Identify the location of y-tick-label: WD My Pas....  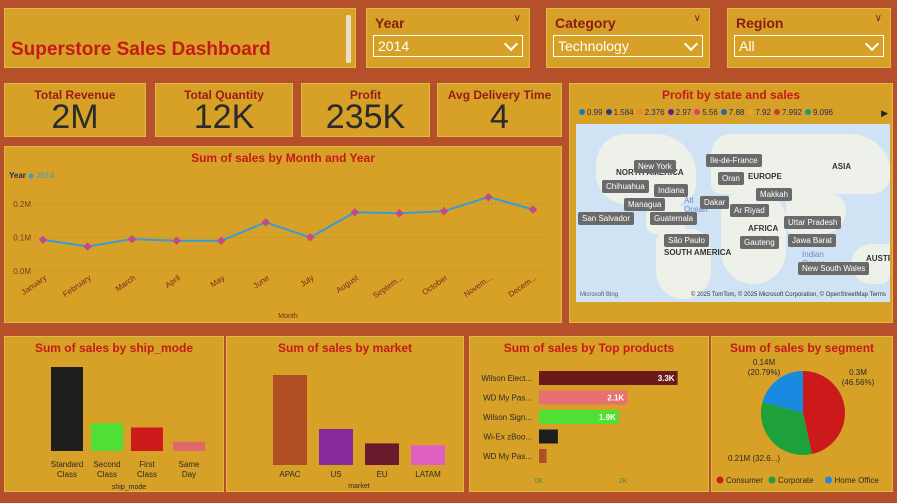
(507, 398).